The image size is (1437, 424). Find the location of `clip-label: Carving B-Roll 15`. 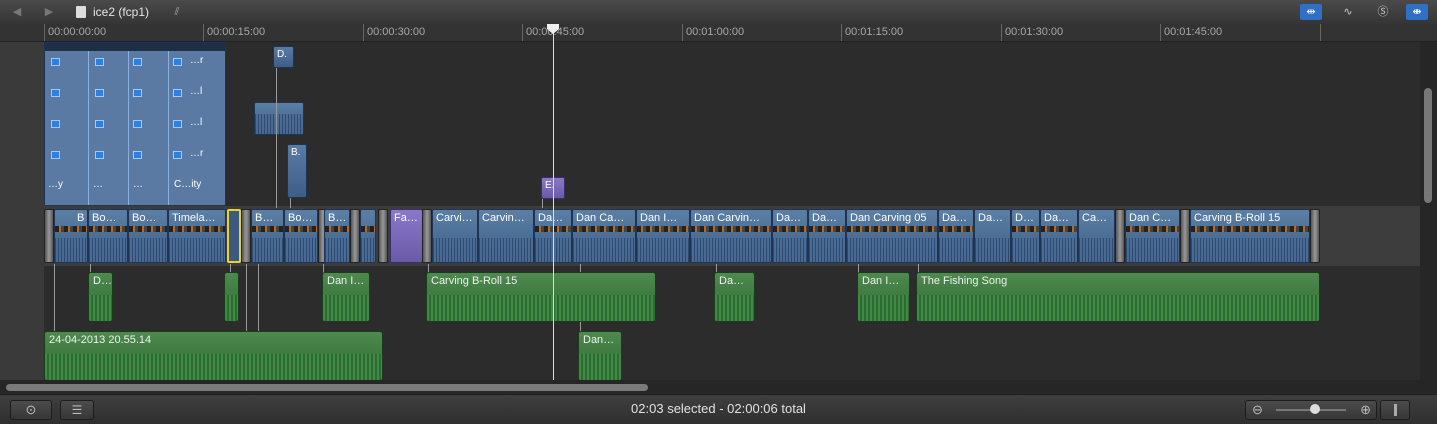

clip-label: Carving B-Roll 15 is located at coordinates (1237, 218).